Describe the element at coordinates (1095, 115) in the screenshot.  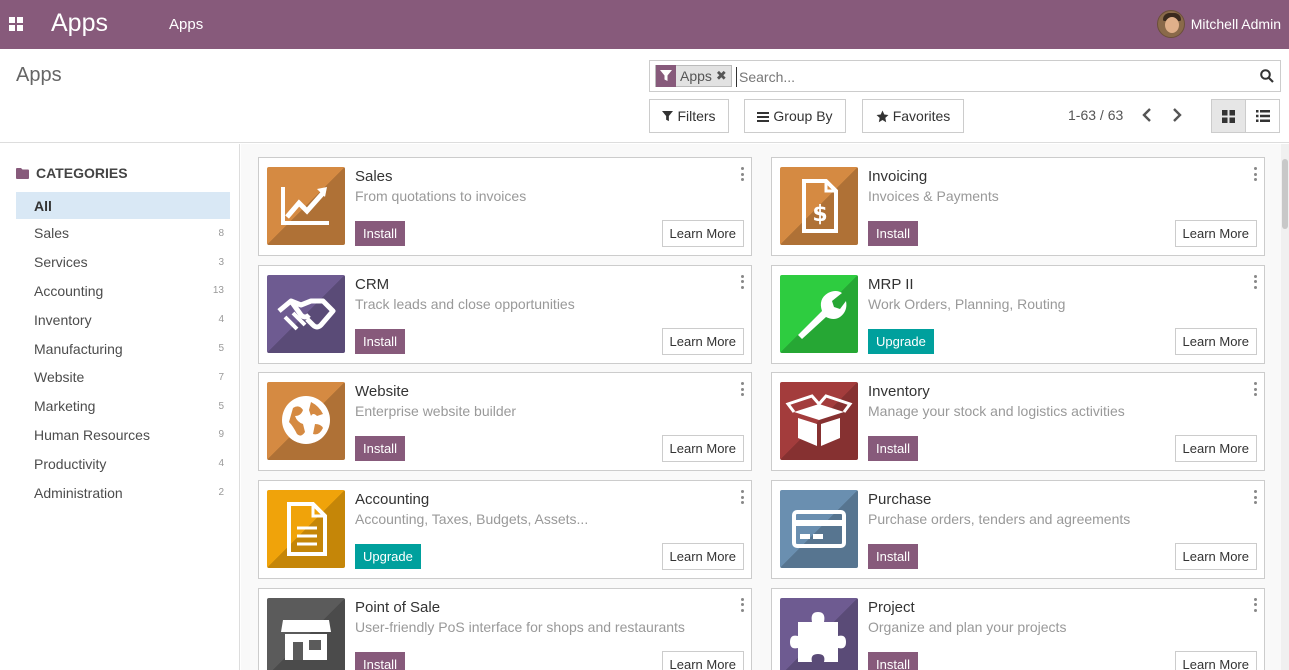
I see `pager-value: 1-63 / 63` at that location.